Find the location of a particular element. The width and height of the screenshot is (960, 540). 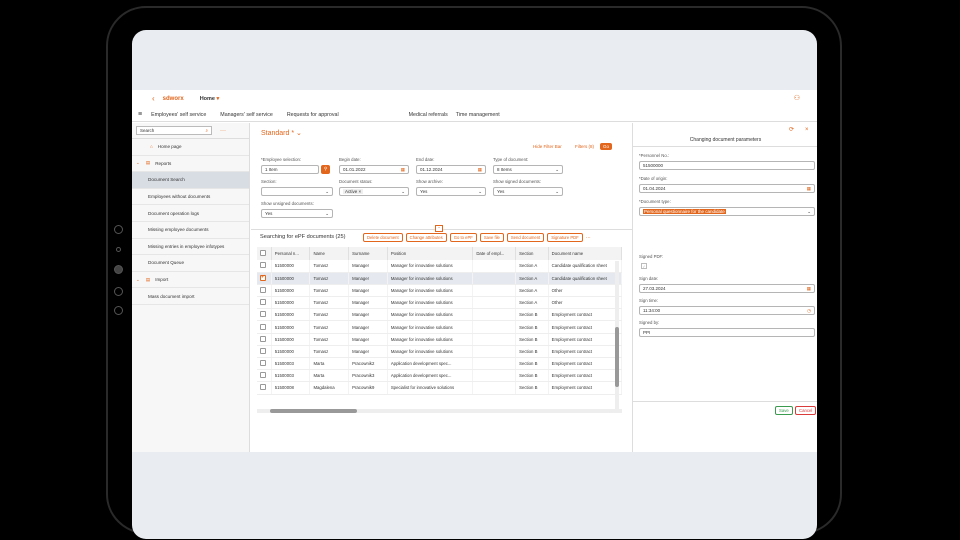

toolbar-button: Go to ePF is located at coordinates (463, 237).